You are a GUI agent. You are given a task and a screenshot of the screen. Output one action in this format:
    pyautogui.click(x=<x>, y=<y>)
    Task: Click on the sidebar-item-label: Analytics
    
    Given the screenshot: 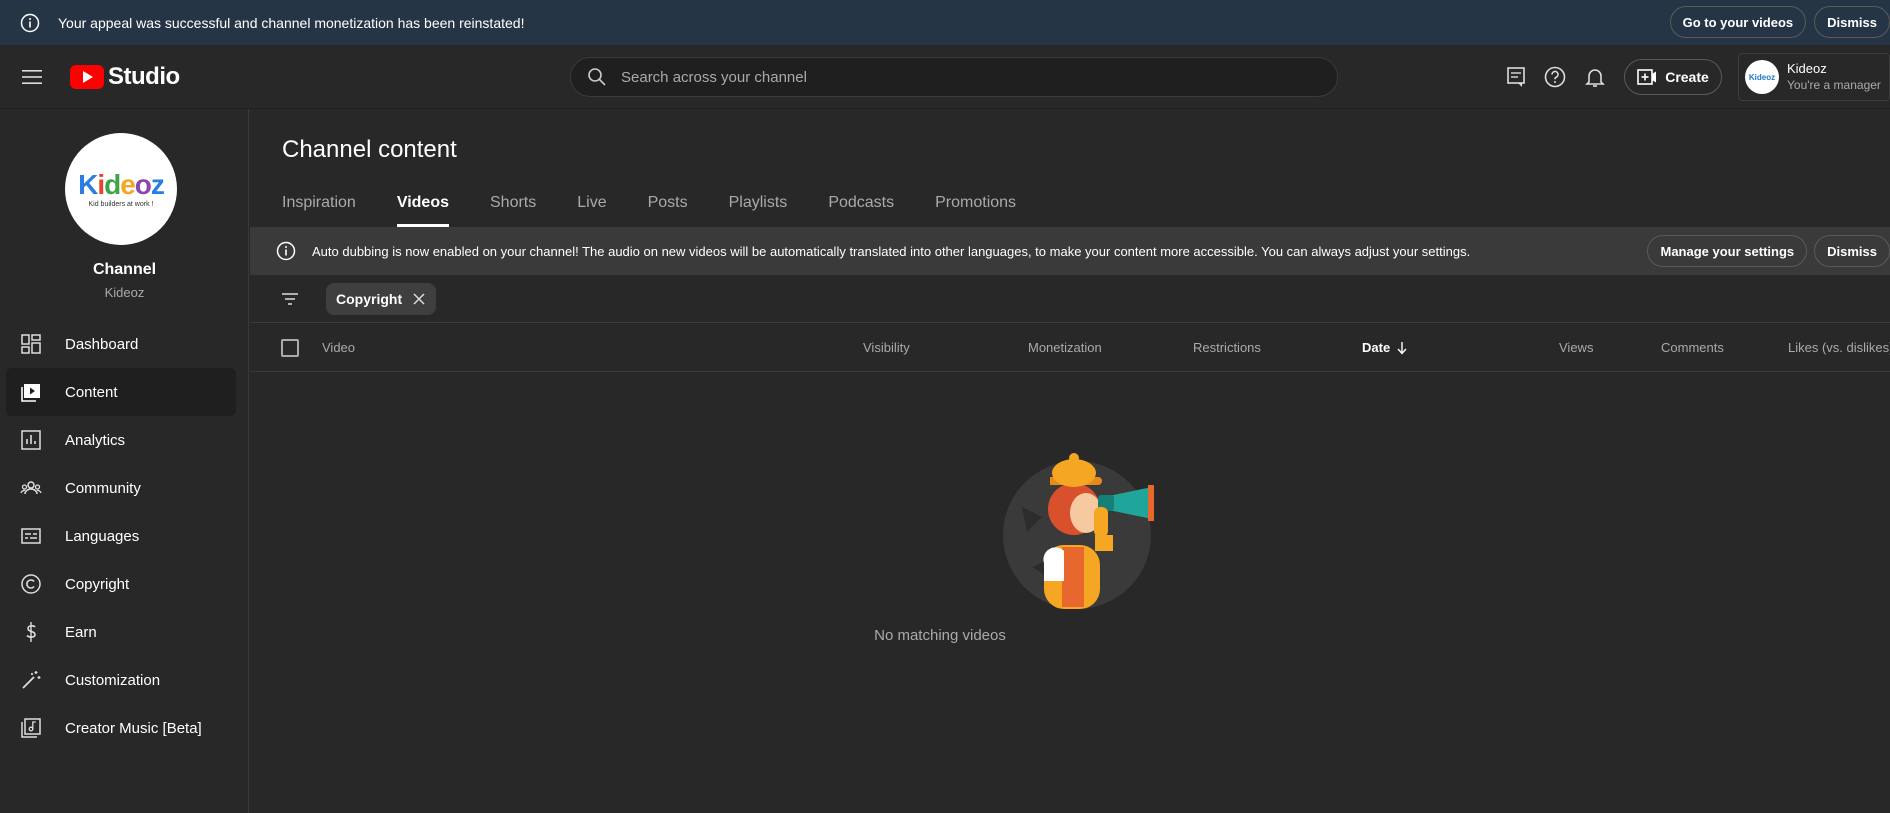 What is the action you would take?
    pyautogui.click(x=95, y=440)
    